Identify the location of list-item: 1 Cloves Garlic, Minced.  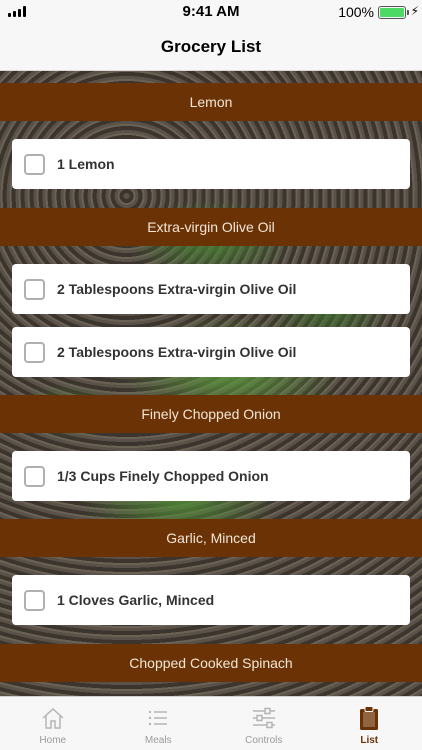
(211, 600).